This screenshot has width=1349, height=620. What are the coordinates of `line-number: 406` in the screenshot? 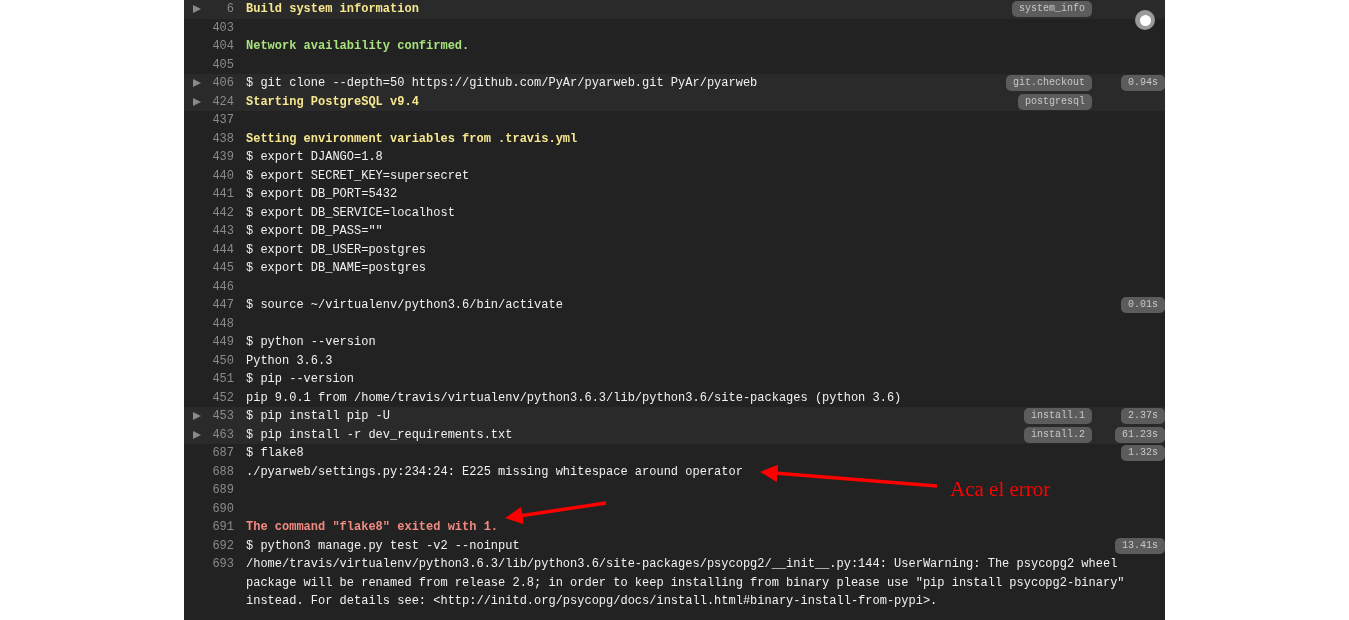 It's located at (222, 83).